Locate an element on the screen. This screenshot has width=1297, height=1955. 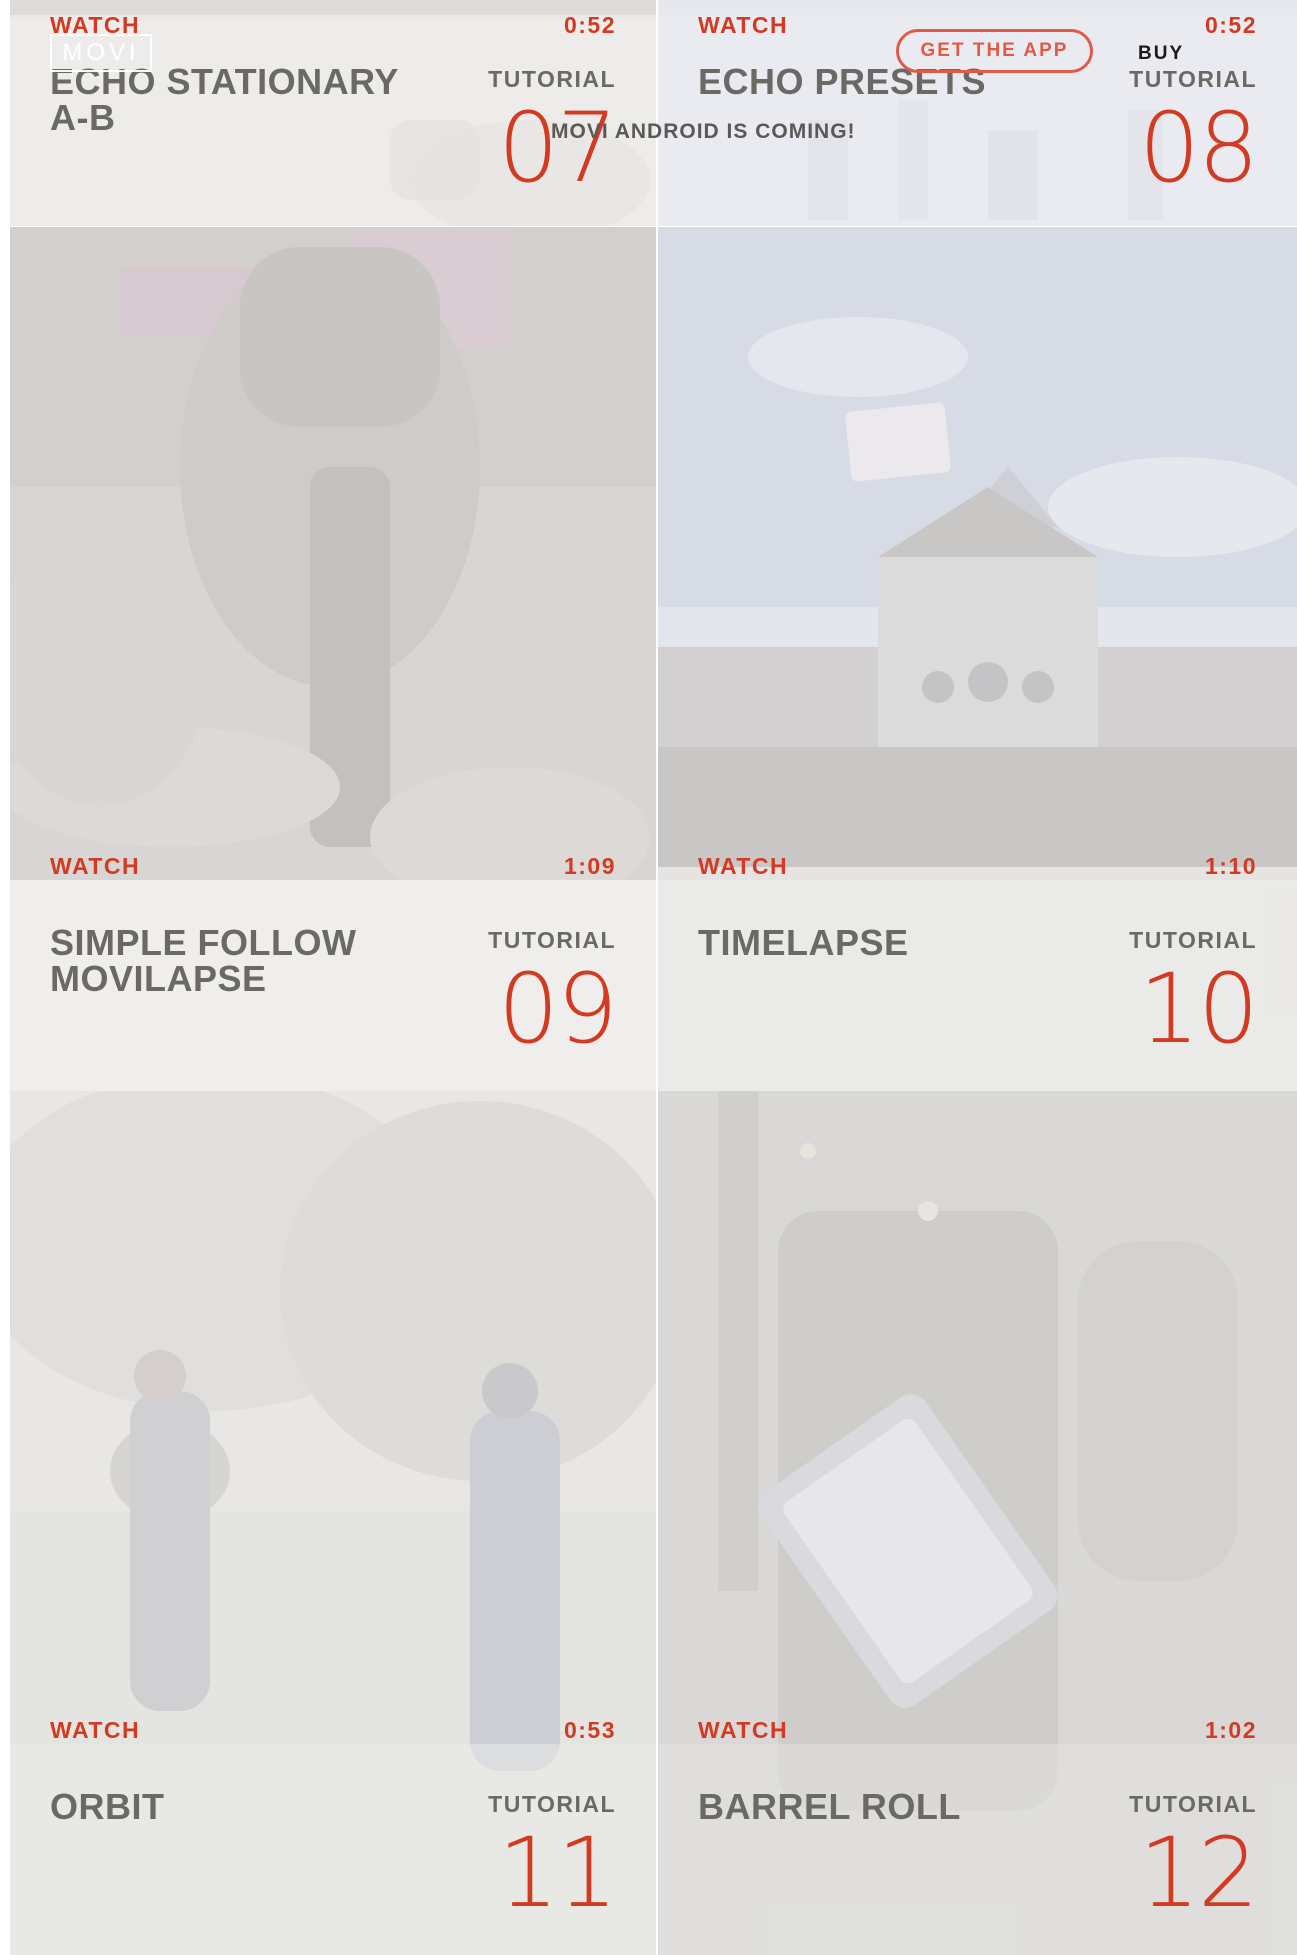
tutorial-number: 10 is located at coordinates (1198, 1009).